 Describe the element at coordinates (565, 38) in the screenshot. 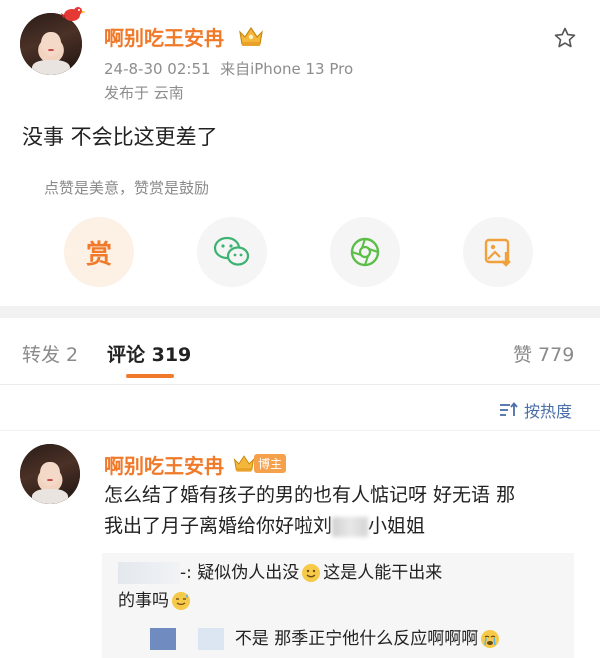

I see `star-icon` at that location.